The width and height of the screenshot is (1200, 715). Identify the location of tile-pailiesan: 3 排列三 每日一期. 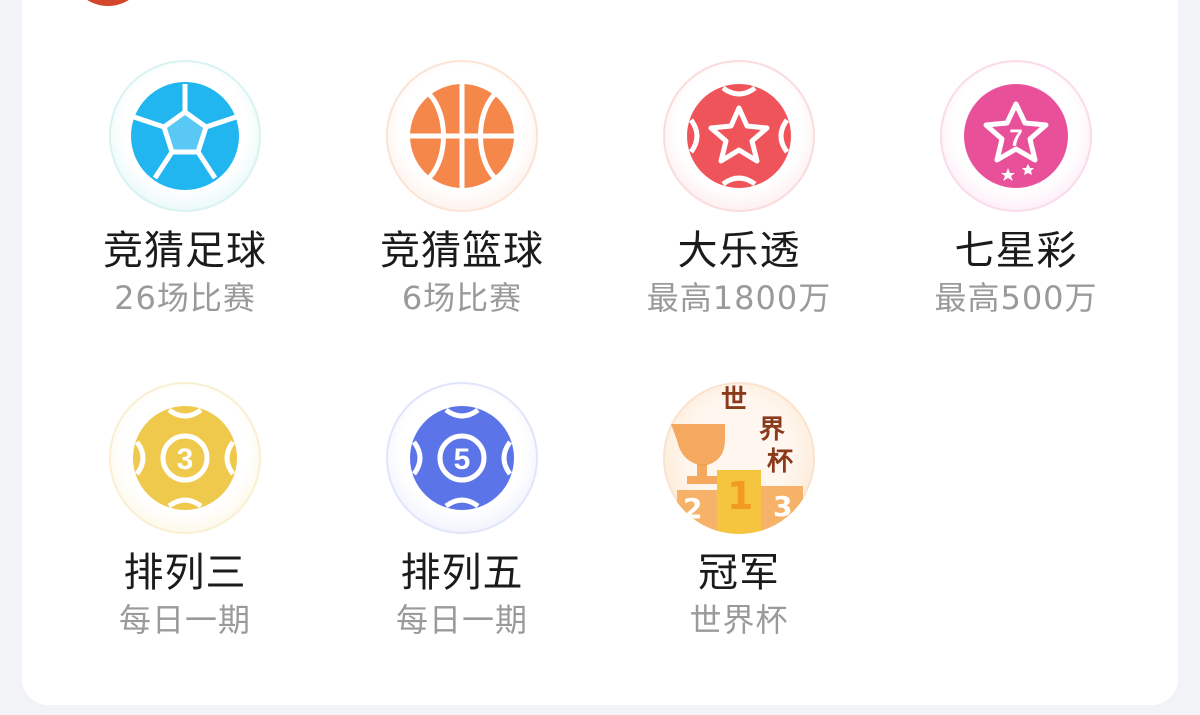
(185, 511).